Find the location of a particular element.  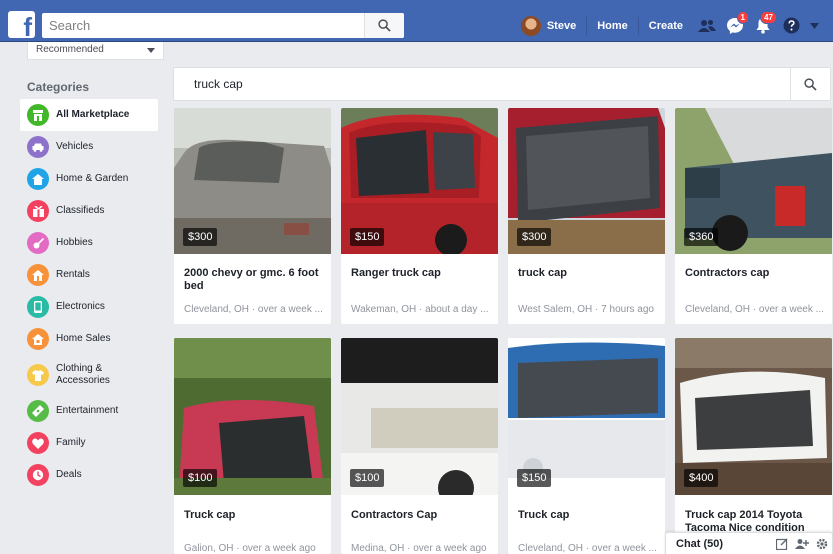

phone-icon is located at coordinates (38, 307).